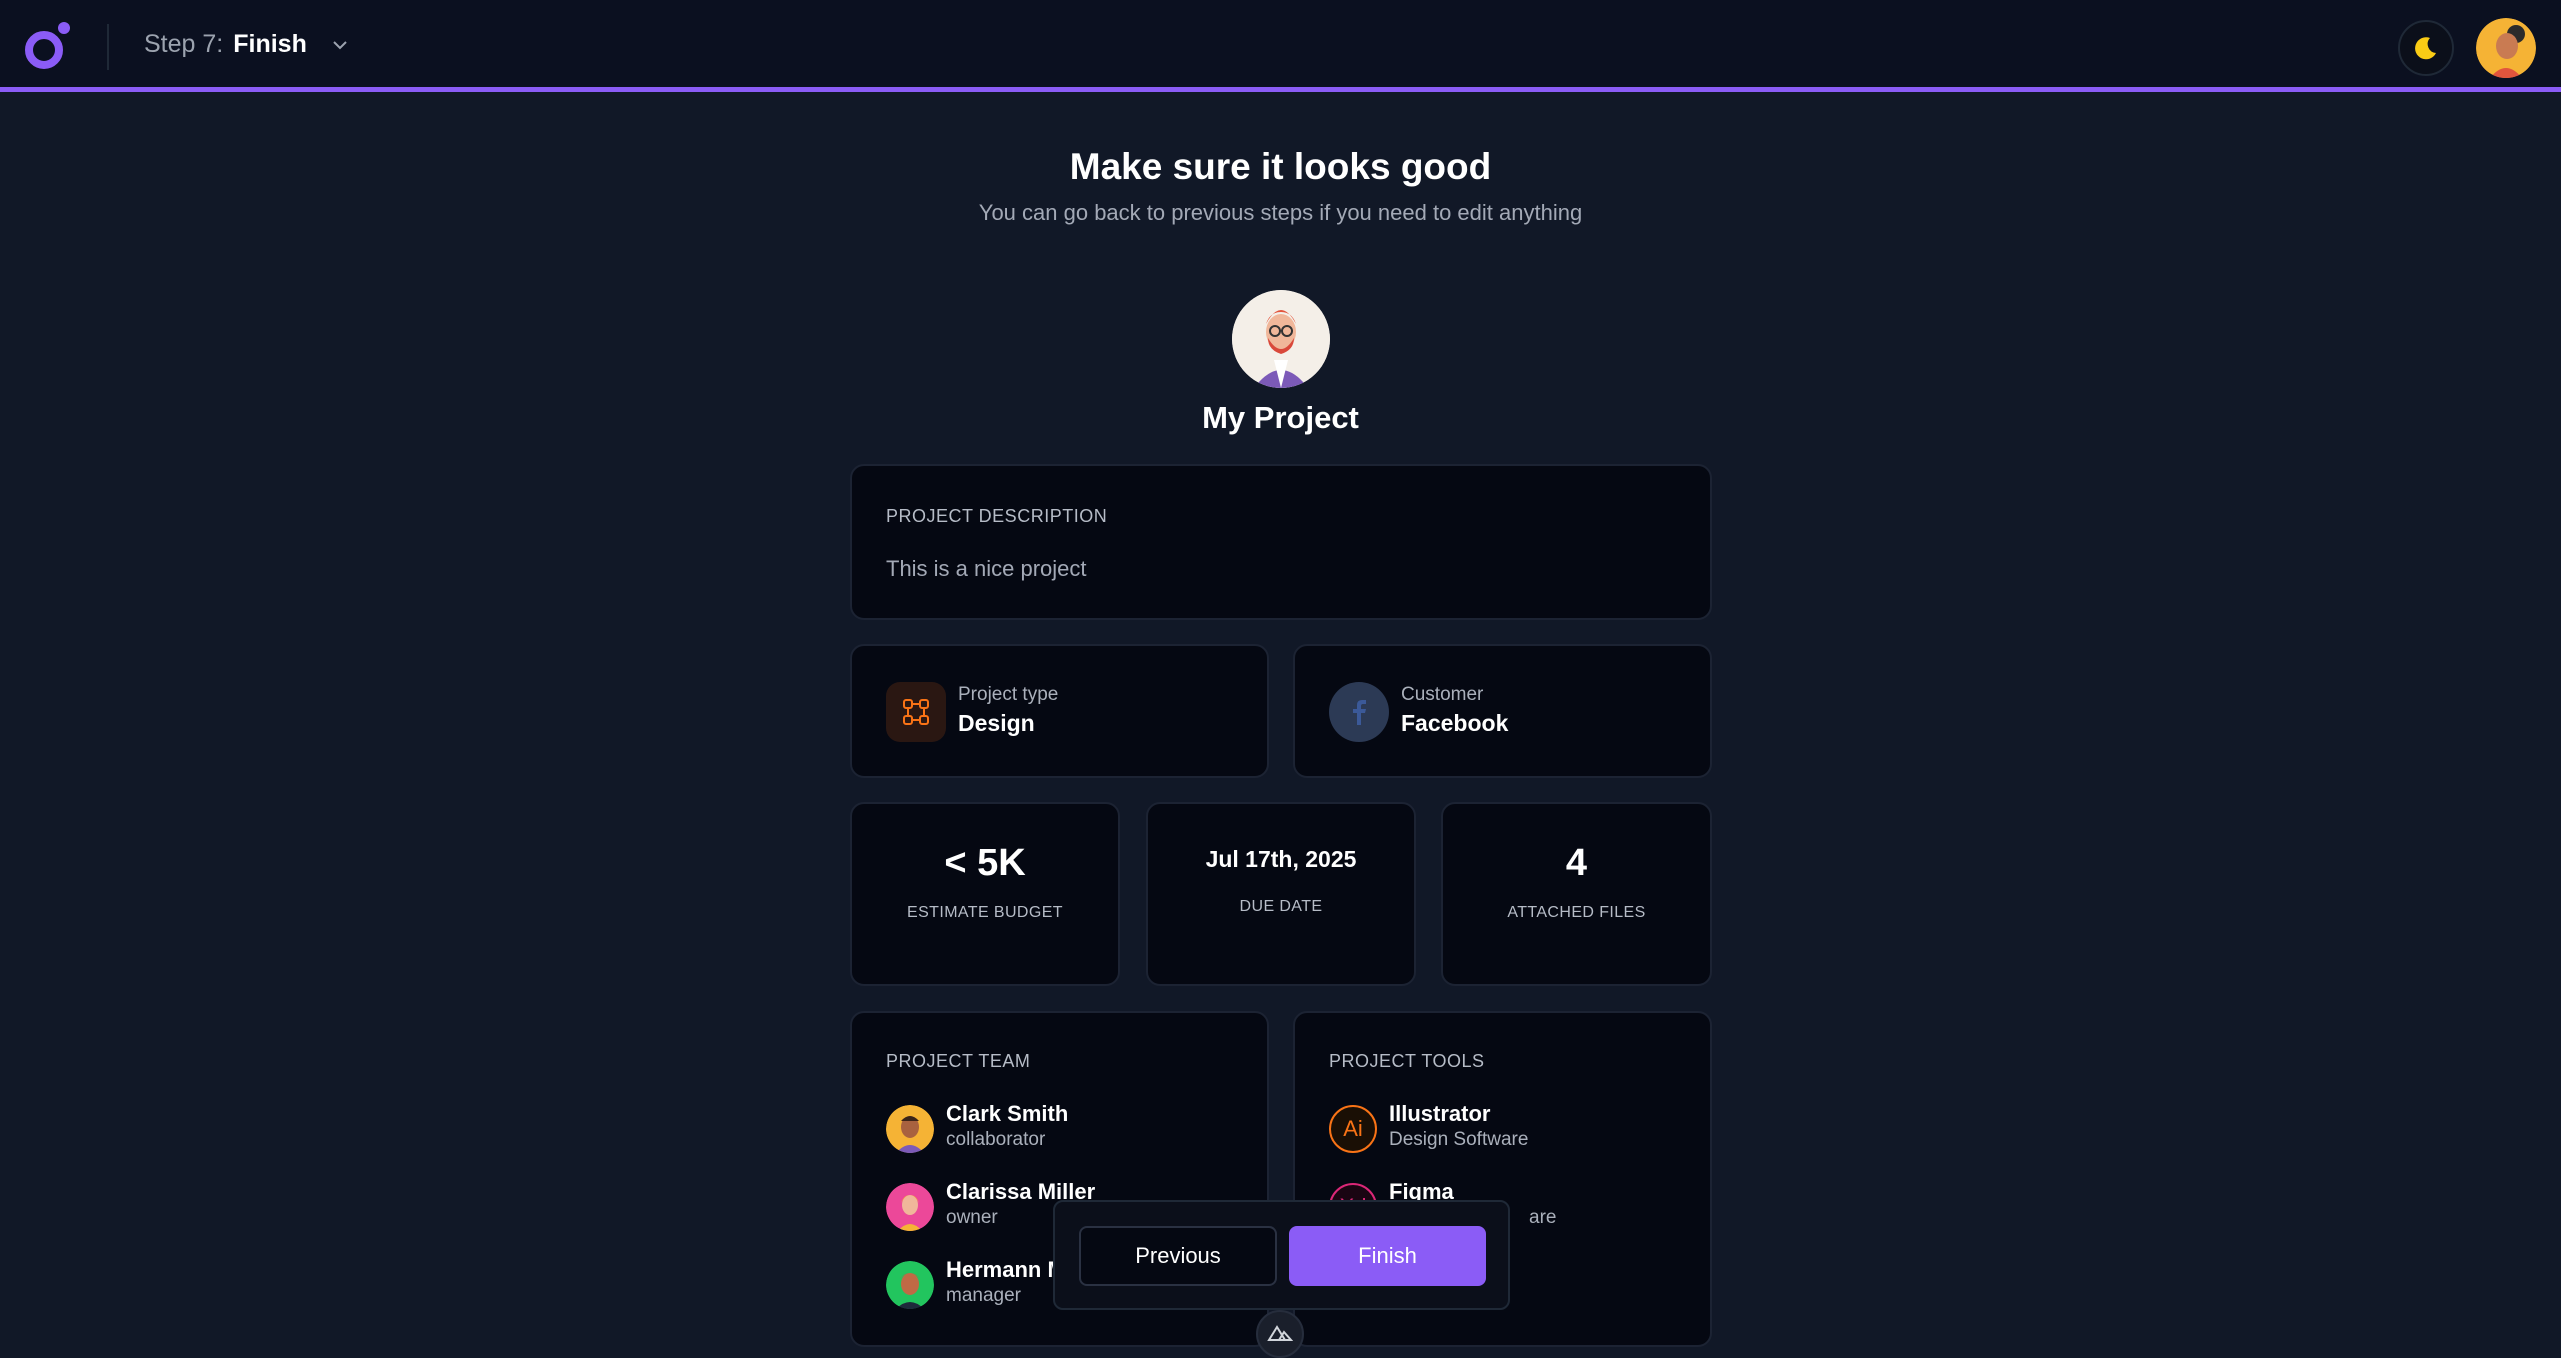 The image size is (2561, 1358). Describe the element at coordinates (270, 44) in the screenshot. I see `step-name: Finish` at that location.